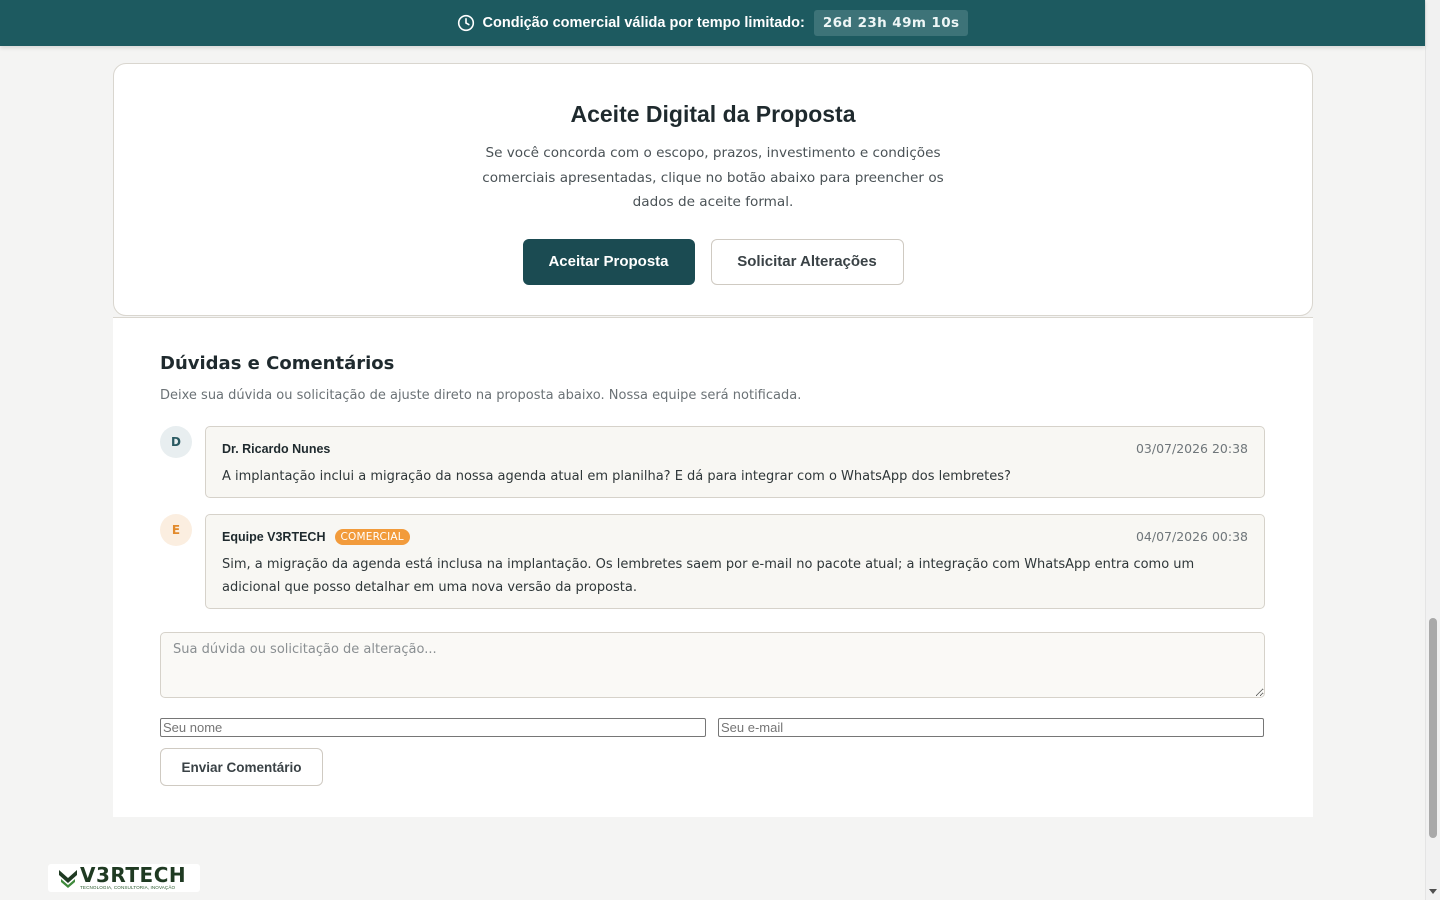  I want to click on role-badge: COMERCIAL, so click(372, 536).